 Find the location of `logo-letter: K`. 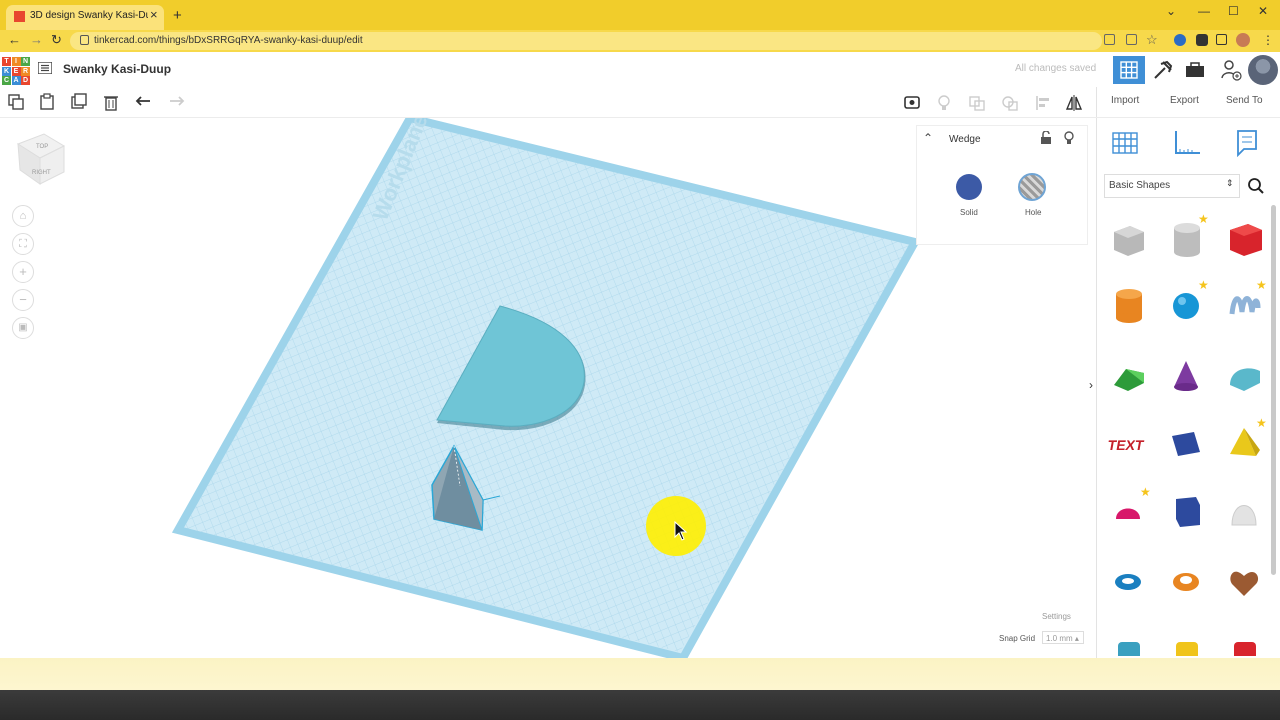

logo-letter: K is located at coordinates (6, 71).